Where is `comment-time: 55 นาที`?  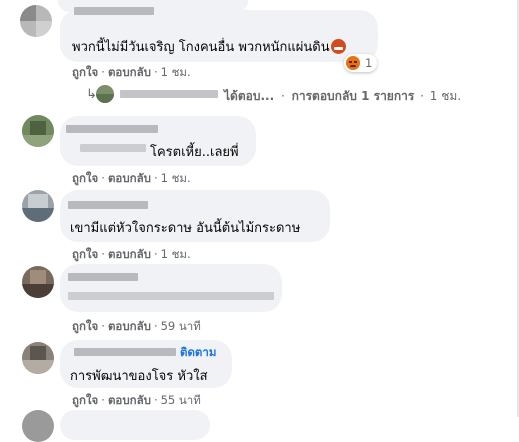 comment-time: 55 นาที is located at coordinates (181, 400).